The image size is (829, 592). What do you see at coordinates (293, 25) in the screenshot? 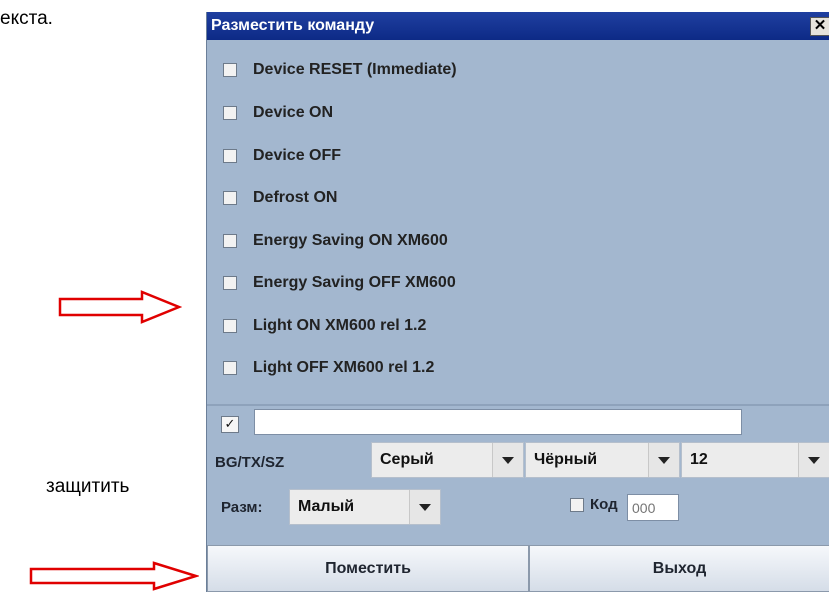
I see `dialog-title: Разместить команду` at bounding box center [293, 25].